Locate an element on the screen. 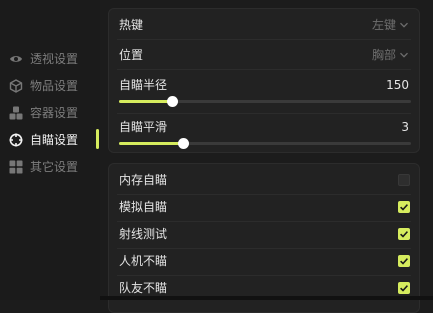 This screenshot has height=313, width=433. aim-smooth-value: 3 is located at coordinates (405, 127).